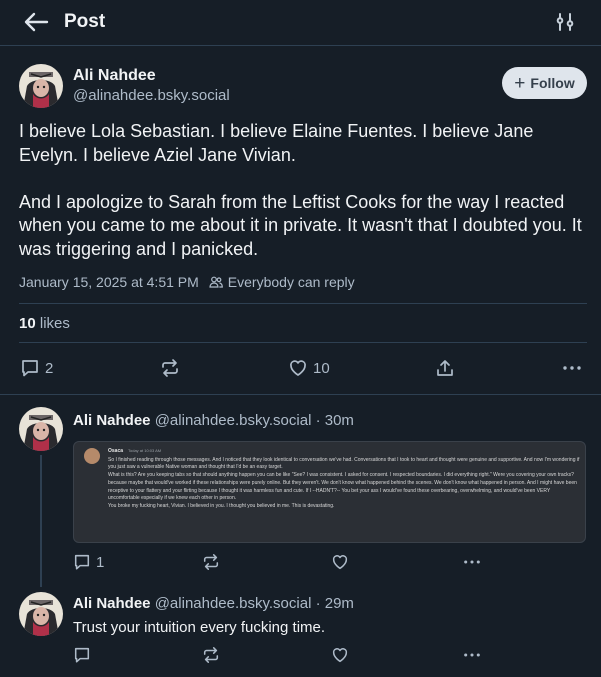  What do you see at coordinates (109, 282) in the screenshot?
I see `post-timestamp: January 15, 2025 at 4:51 PM` at bounding box center [109, 282].